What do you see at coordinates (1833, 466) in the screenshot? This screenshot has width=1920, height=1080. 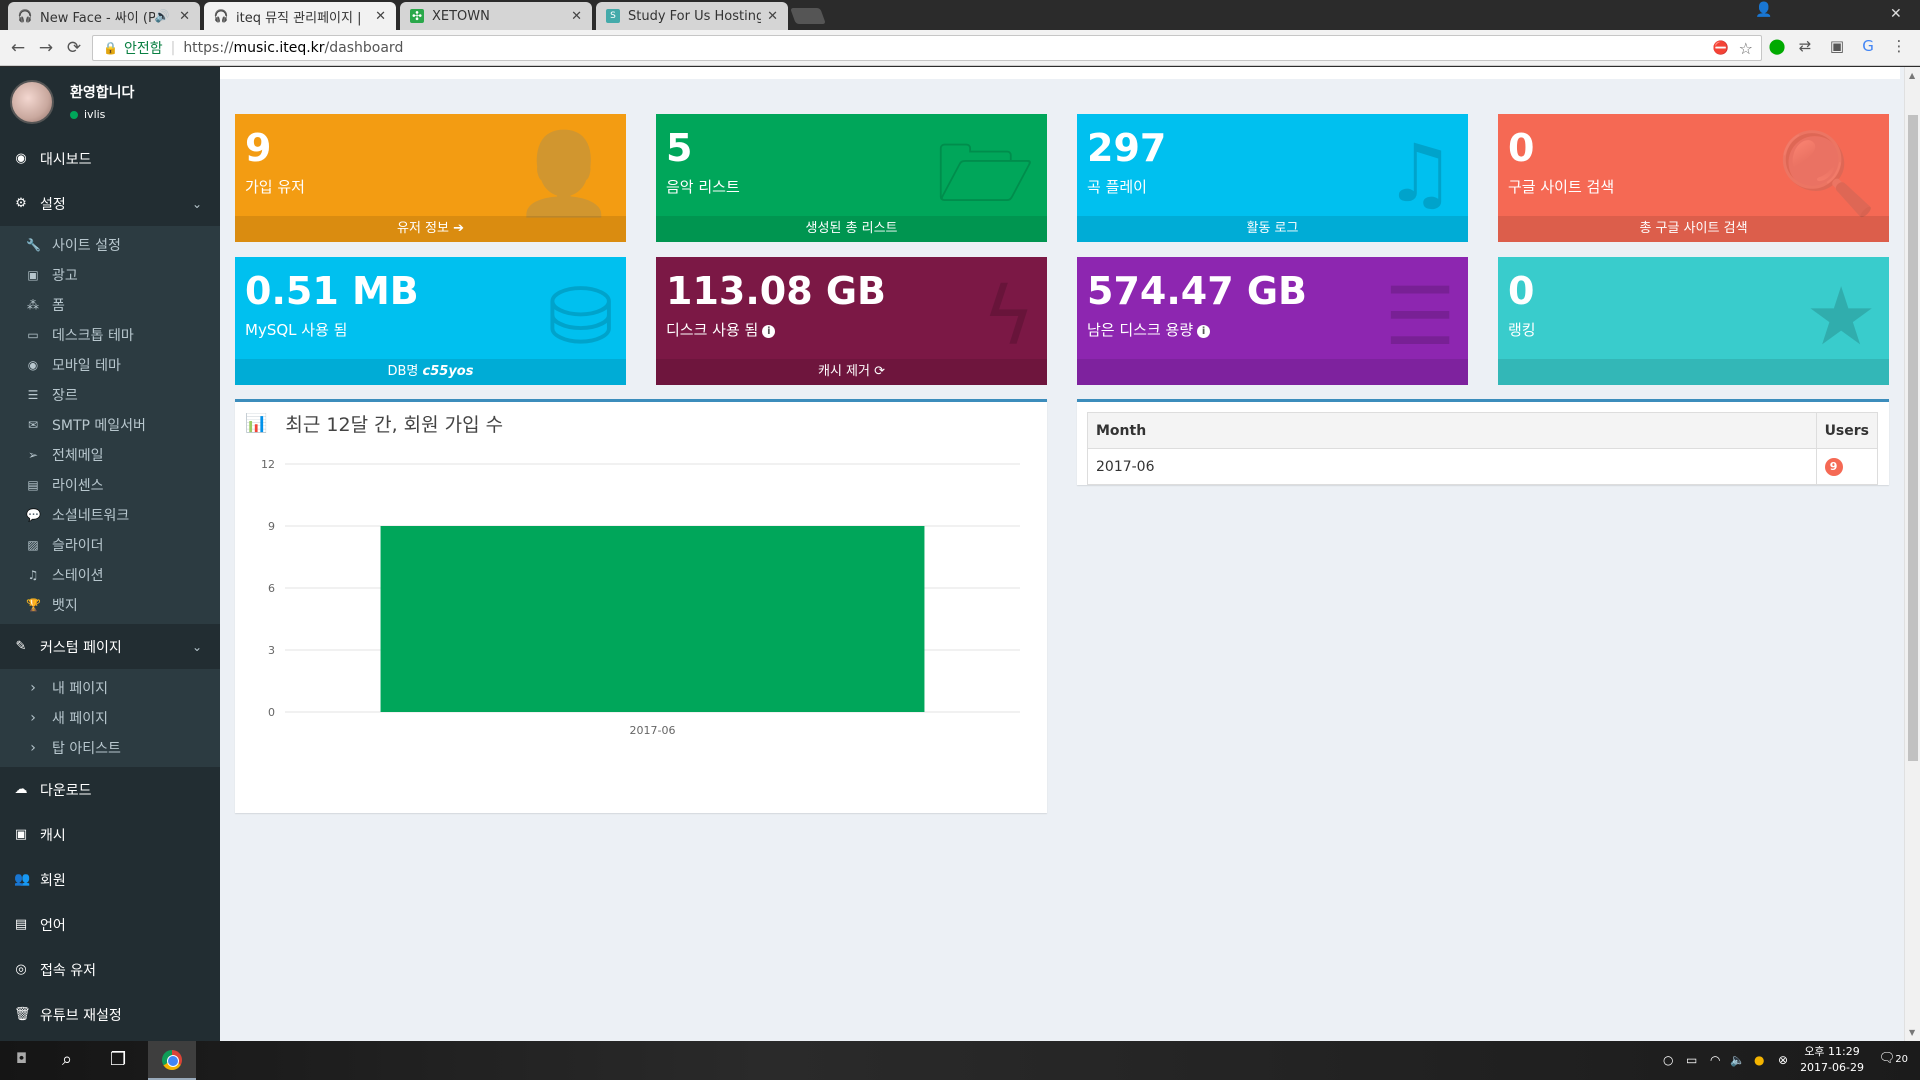 I see `users-count-badge: 9` at bounding box center [1833, 466].